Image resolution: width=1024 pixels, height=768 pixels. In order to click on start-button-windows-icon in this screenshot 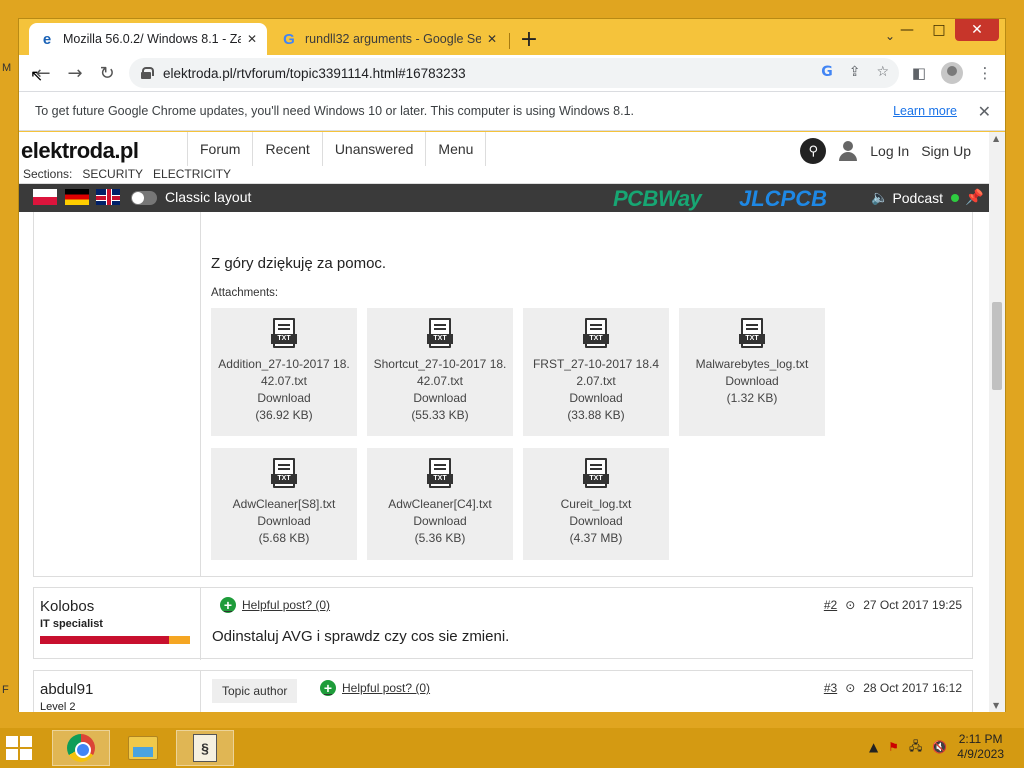, I will do `click(19, 748)`.